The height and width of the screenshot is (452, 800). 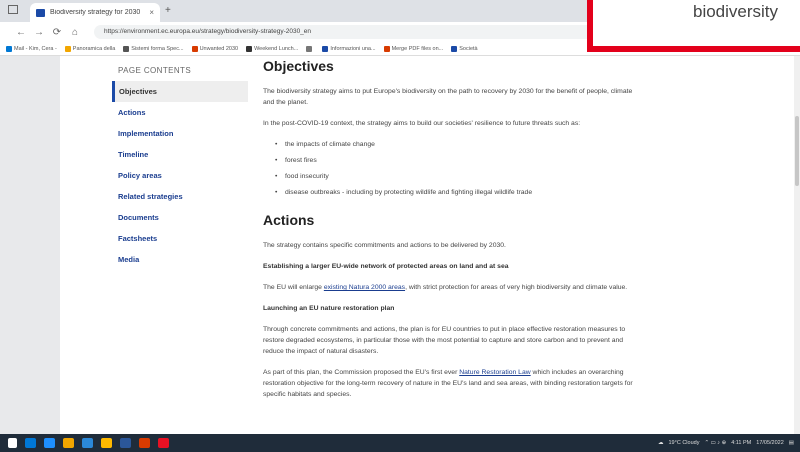 What do you see at coordinates (180, 238) in the screenshot?
I see `toc-item-factsheets: Factsheets` at bounding box center [180, 238].